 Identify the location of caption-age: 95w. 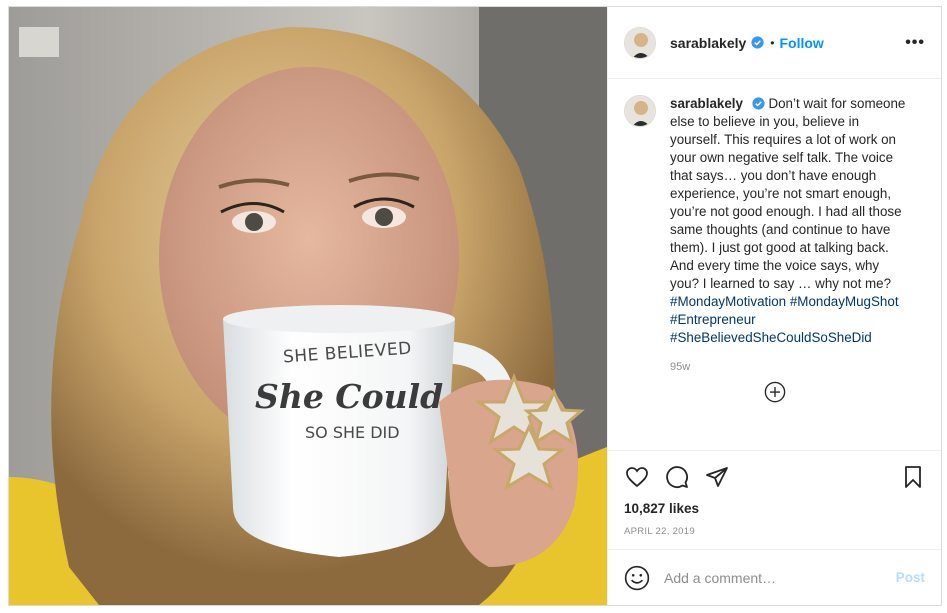
(797, 367).